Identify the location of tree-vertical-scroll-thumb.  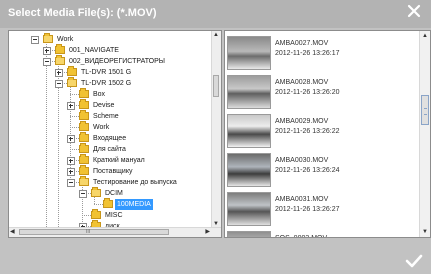
(216, 86).